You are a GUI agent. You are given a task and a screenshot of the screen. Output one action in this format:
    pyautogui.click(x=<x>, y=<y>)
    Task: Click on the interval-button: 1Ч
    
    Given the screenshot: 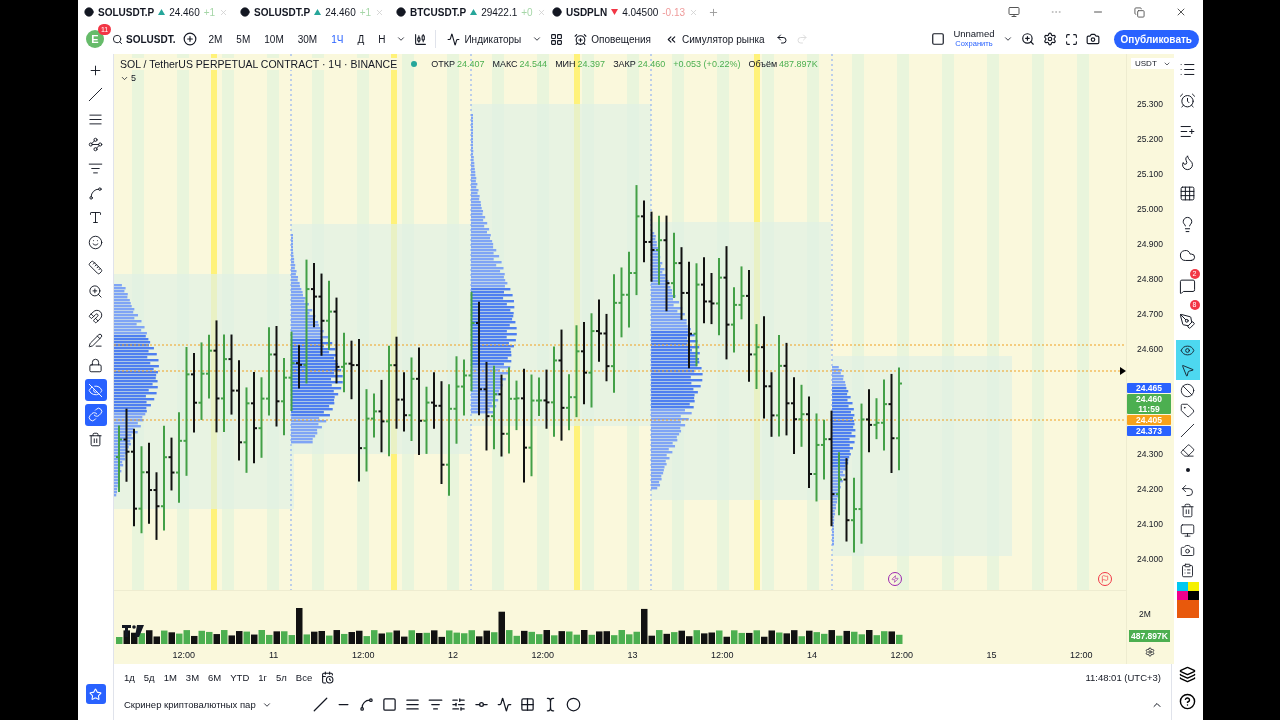 What is the action you would take?
    pyautogui.click(x=337, y=39)
    